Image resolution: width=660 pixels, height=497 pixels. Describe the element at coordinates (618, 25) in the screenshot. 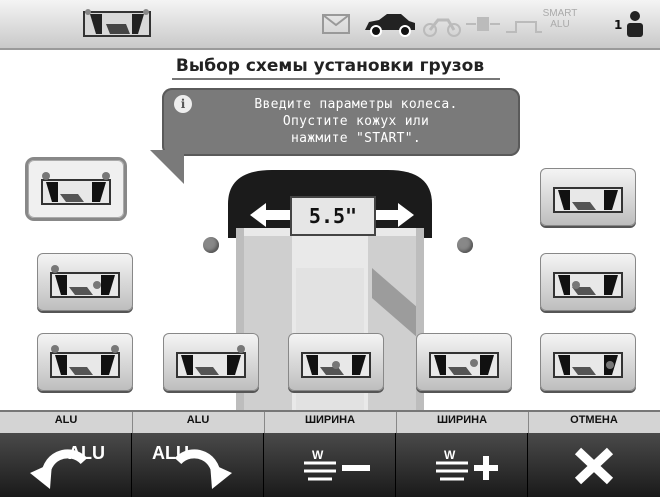

I see `operator-number: 1` at that location.